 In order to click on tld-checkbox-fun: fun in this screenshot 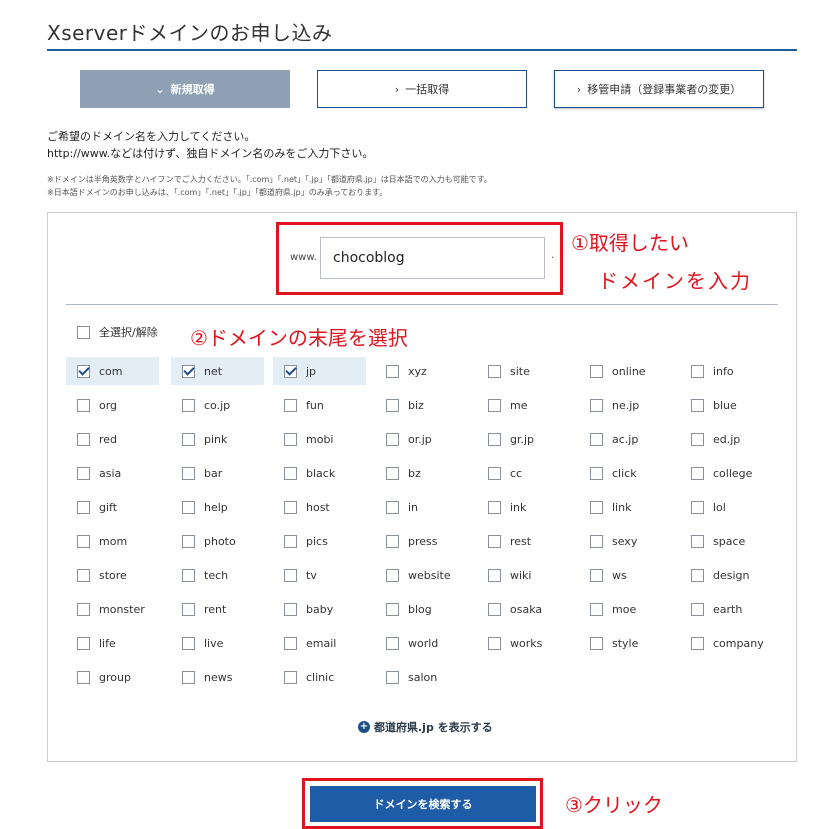, I will do `click(319, 405)`.